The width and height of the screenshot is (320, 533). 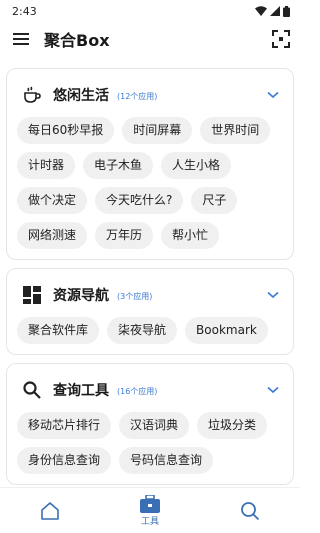 I want to click on app-chip: 时间屏幕, so click(x=157, y=130).